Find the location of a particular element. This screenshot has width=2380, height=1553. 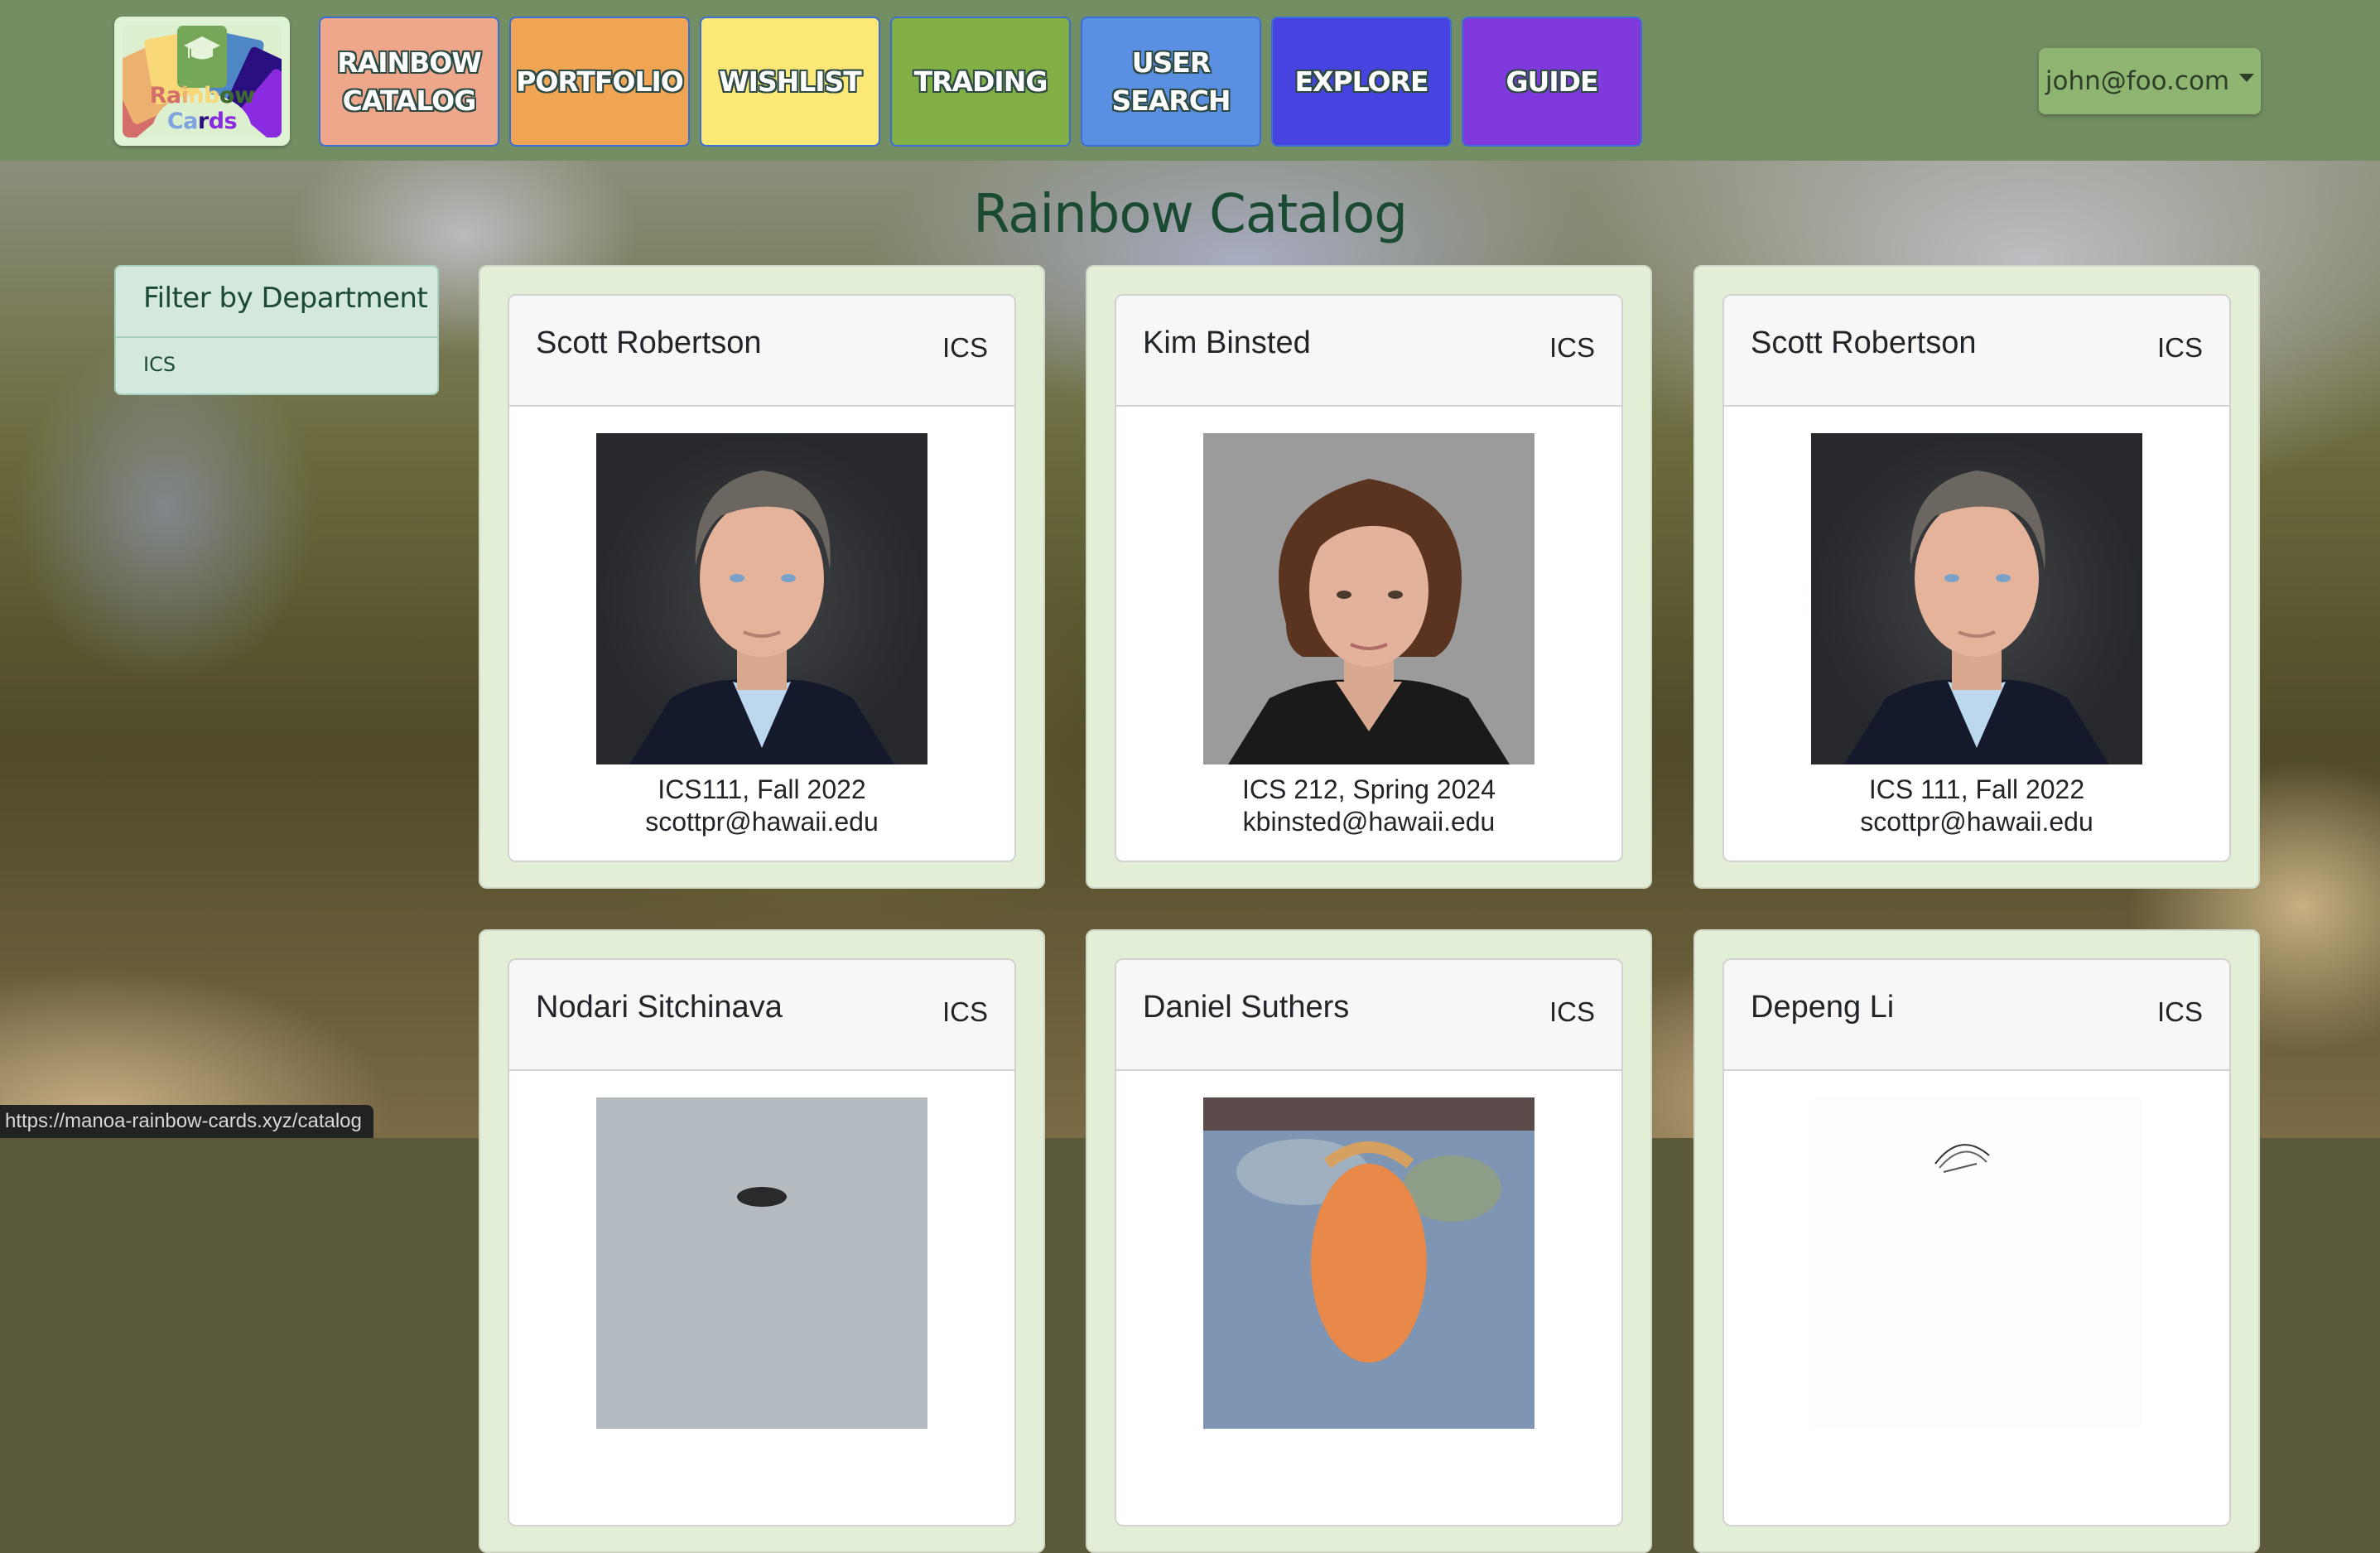

logo-art: Rainbow Cards is located at coordinates (202, 81).